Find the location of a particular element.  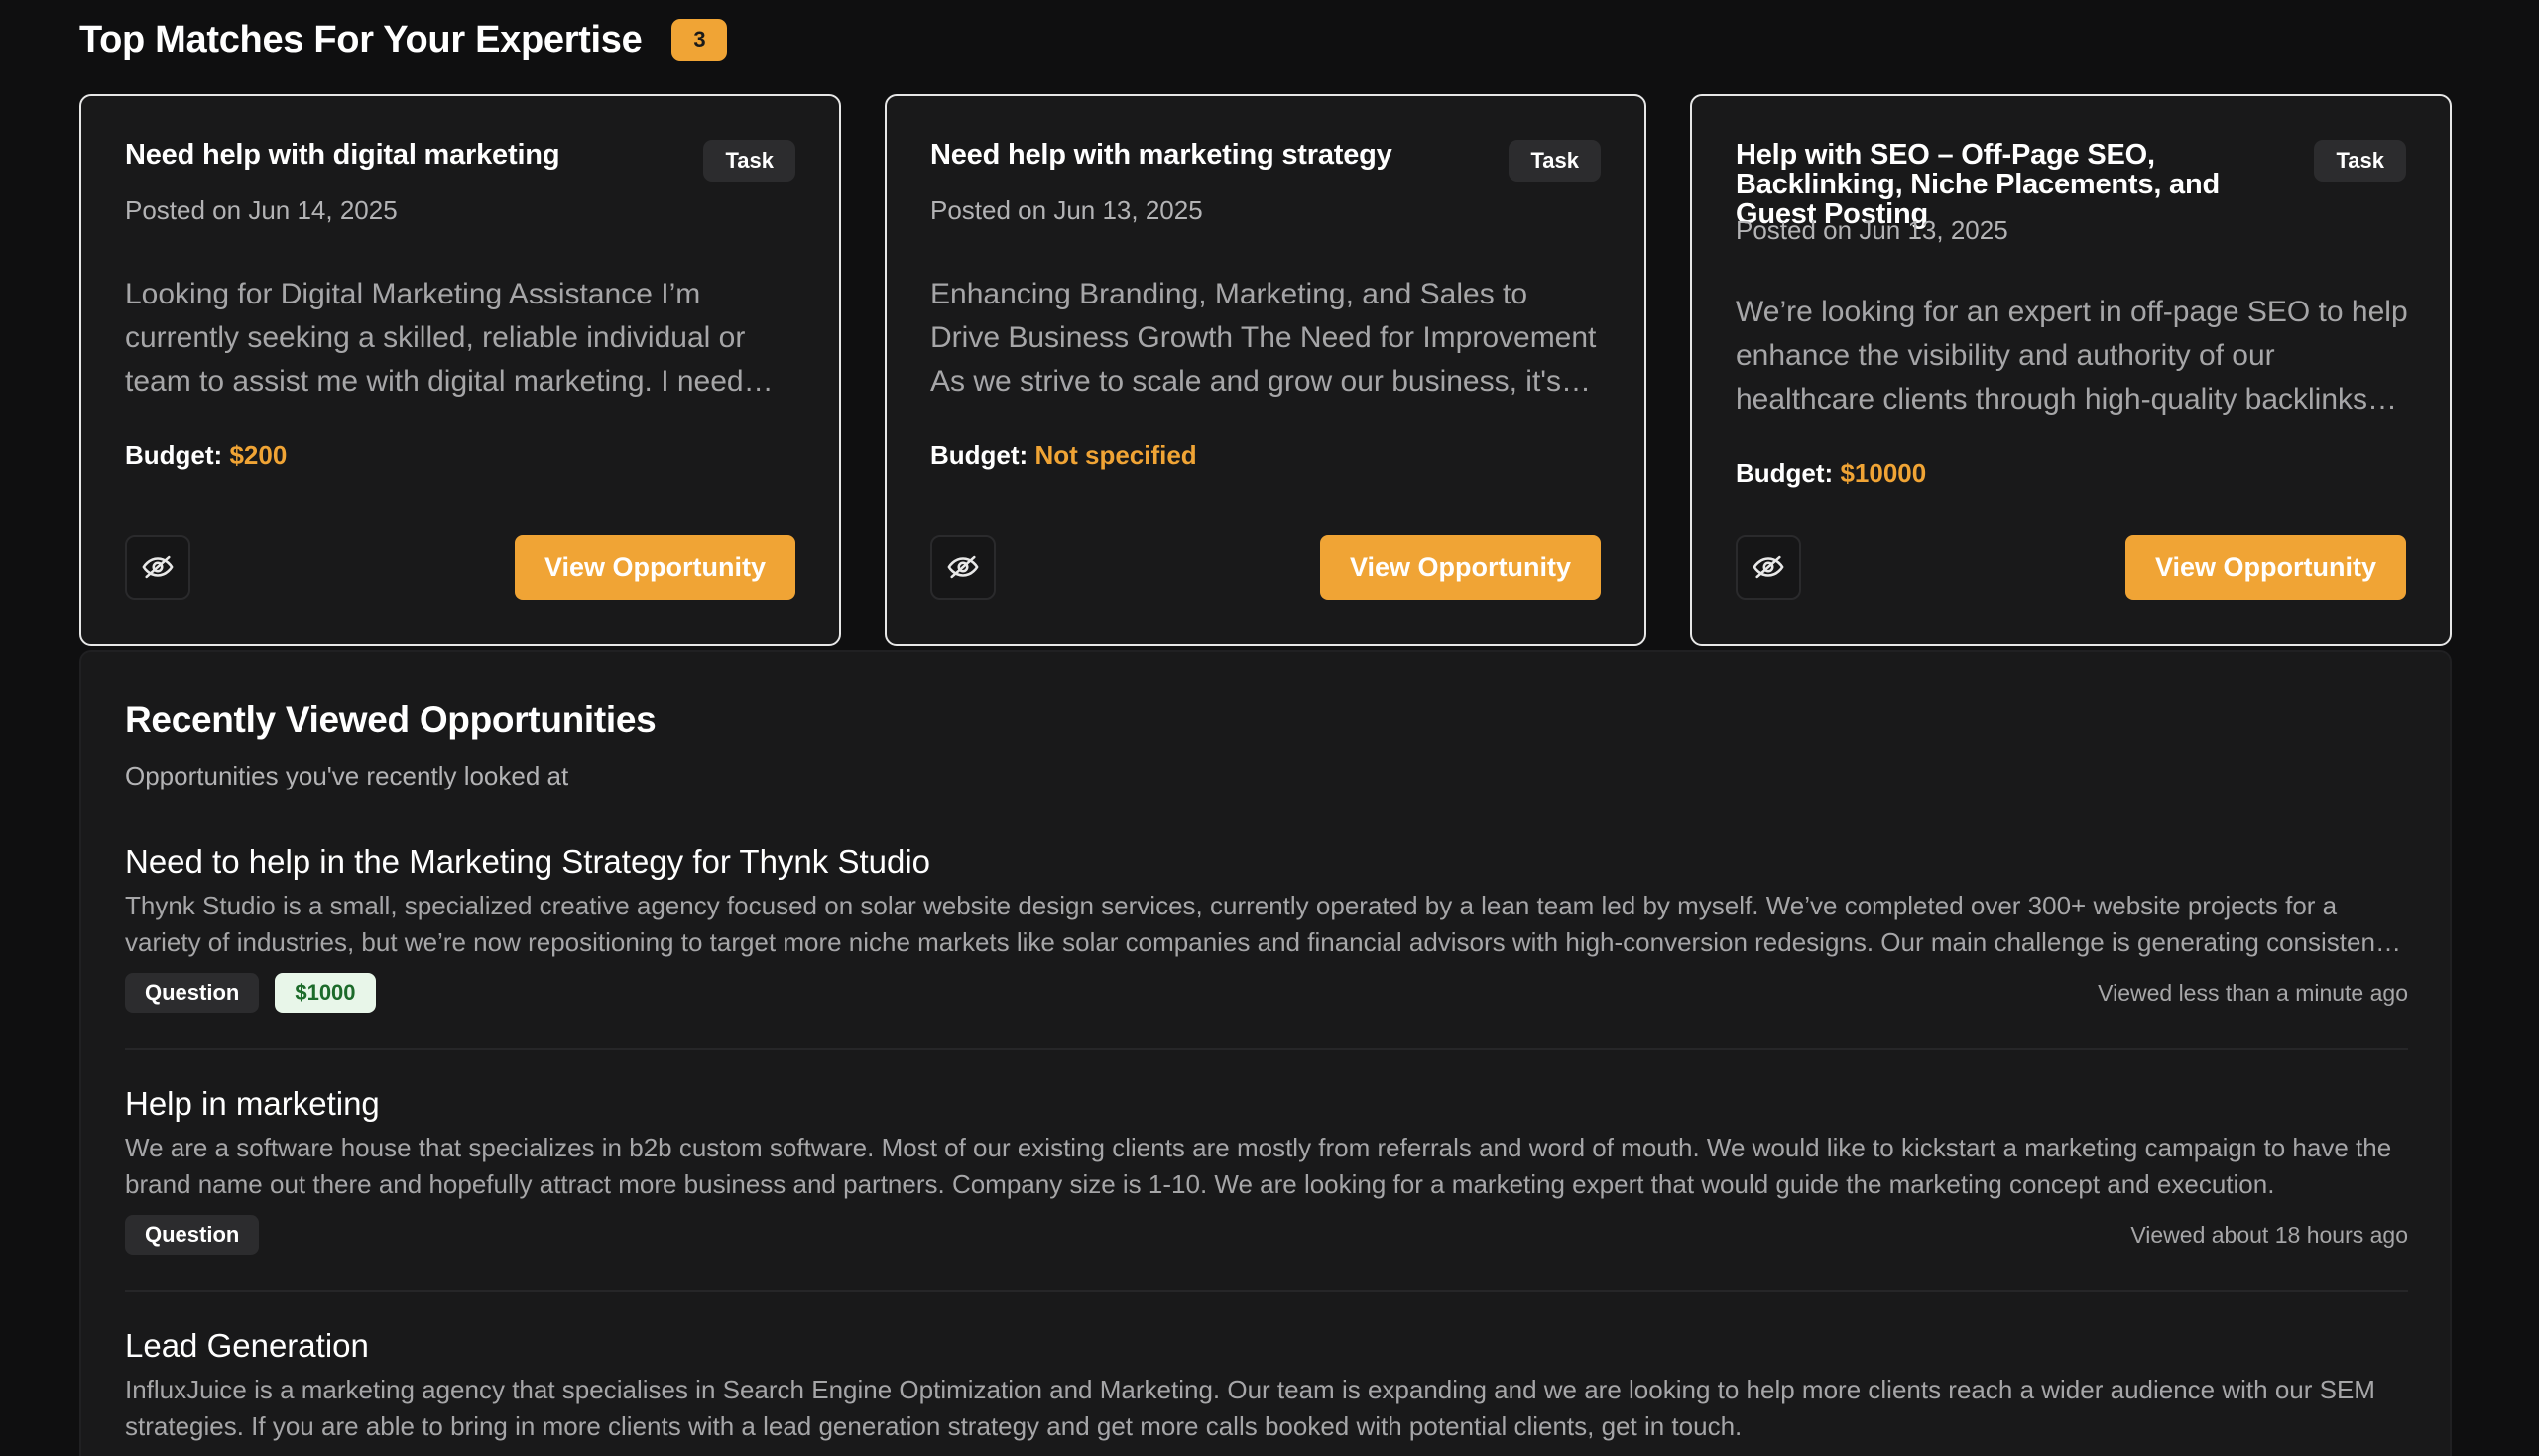

top-matches-title: Top Matches For Your Expertise is located at coordinates (361, 39).